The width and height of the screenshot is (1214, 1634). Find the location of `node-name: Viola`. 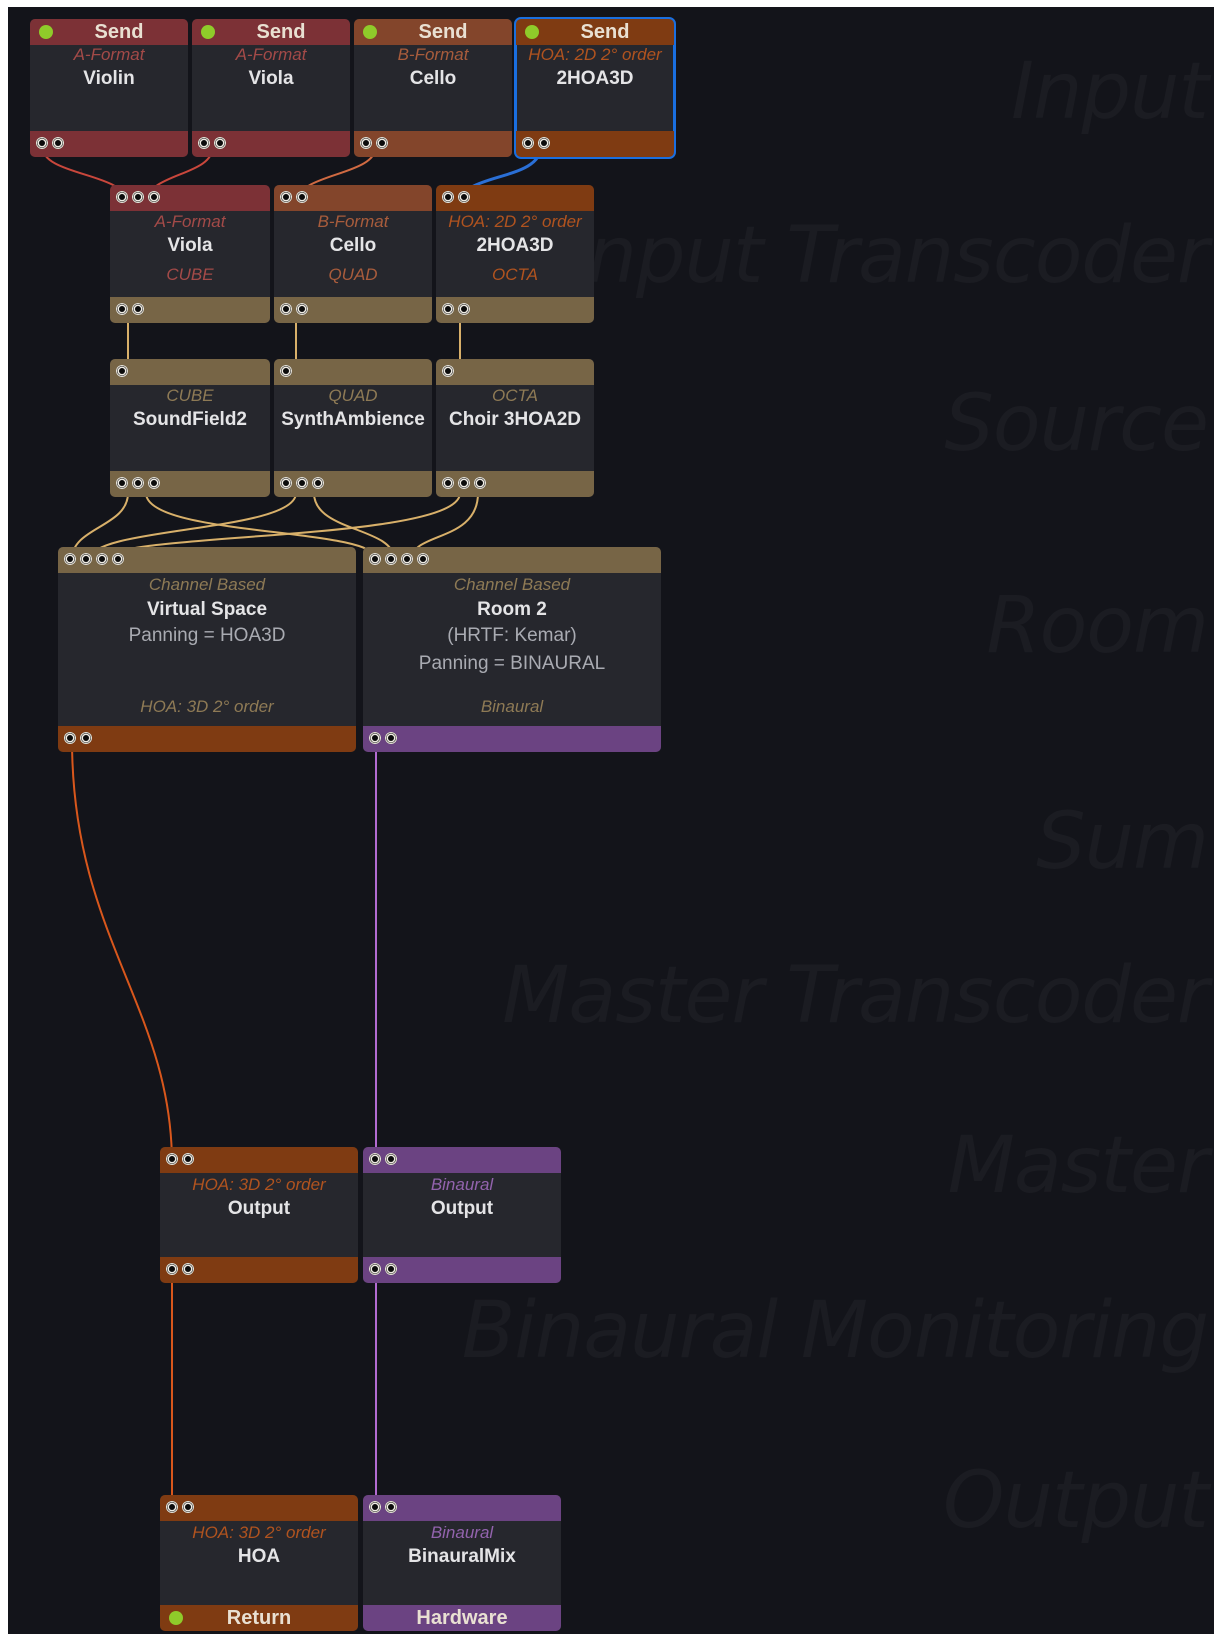

node-name: Viola is located at coordinates (190, 245).